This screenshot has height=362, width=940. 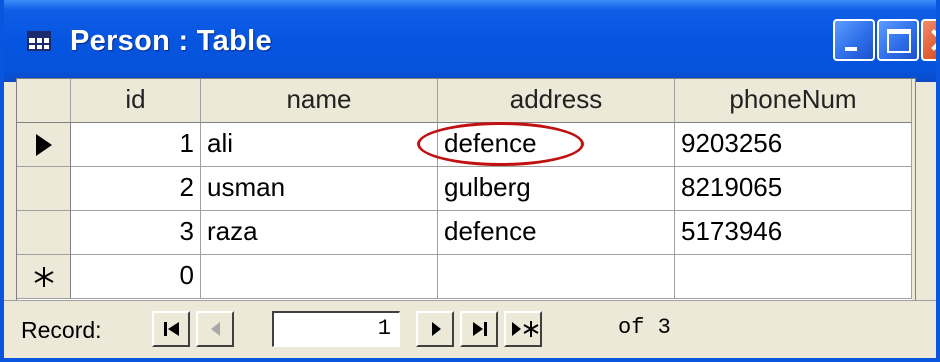 I want to click on last-record-button, so click(x=479, y=329).